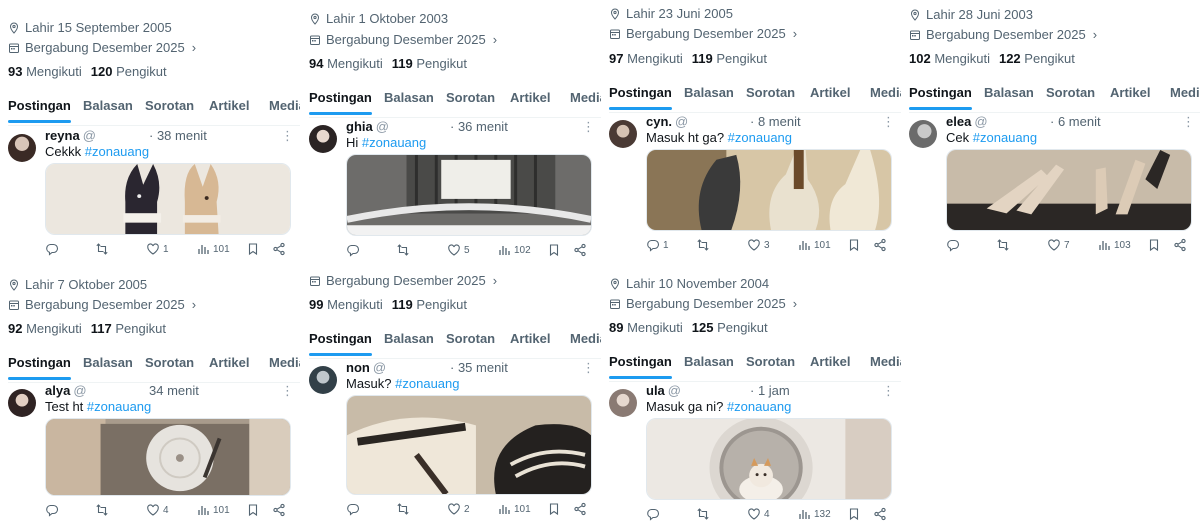 This screenshot has width=1200, height=528. I want to click on following-link: 89 Mengikuti, so click(646, 327).